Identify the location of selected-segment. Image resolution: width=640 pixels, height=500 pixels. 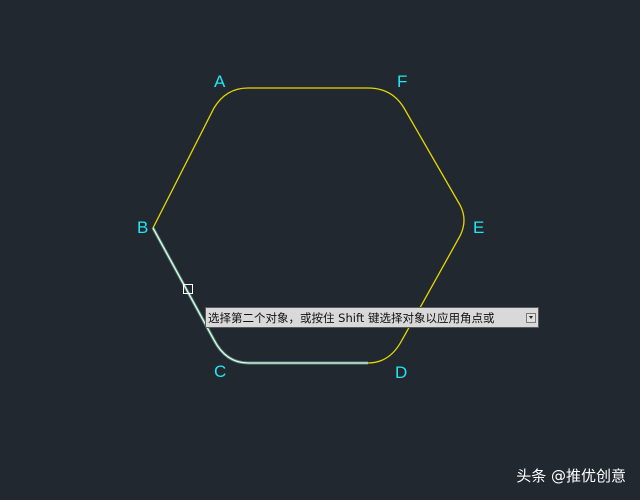
(260, 295).